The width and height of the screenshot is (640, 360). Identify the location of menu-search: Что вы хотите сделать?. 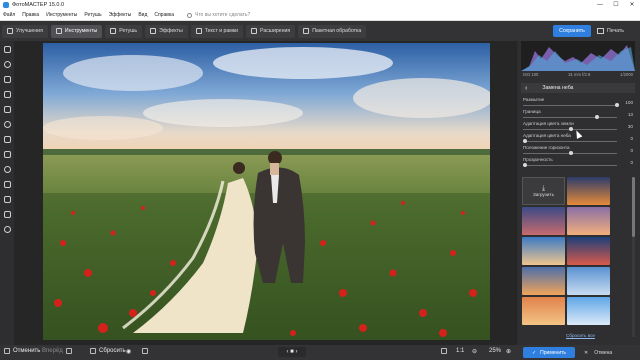
(218, 15).